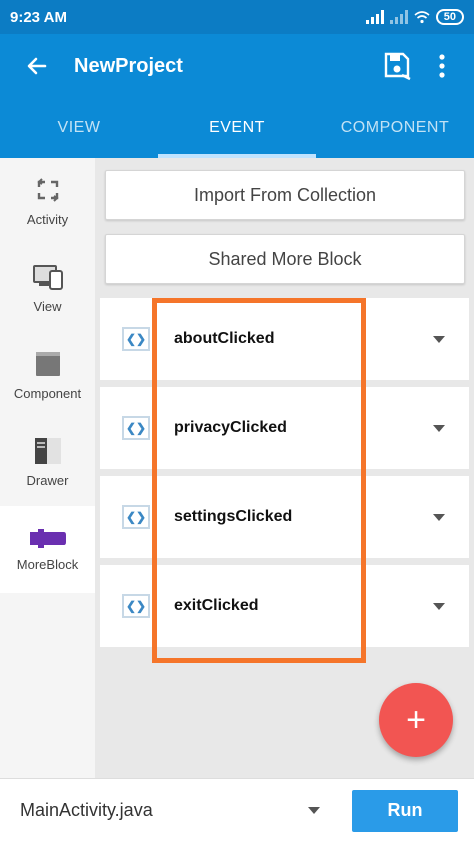 The image size is (474, 842). I want to click on event-row: ❮❯ aboutClicked, so click(284, 339).